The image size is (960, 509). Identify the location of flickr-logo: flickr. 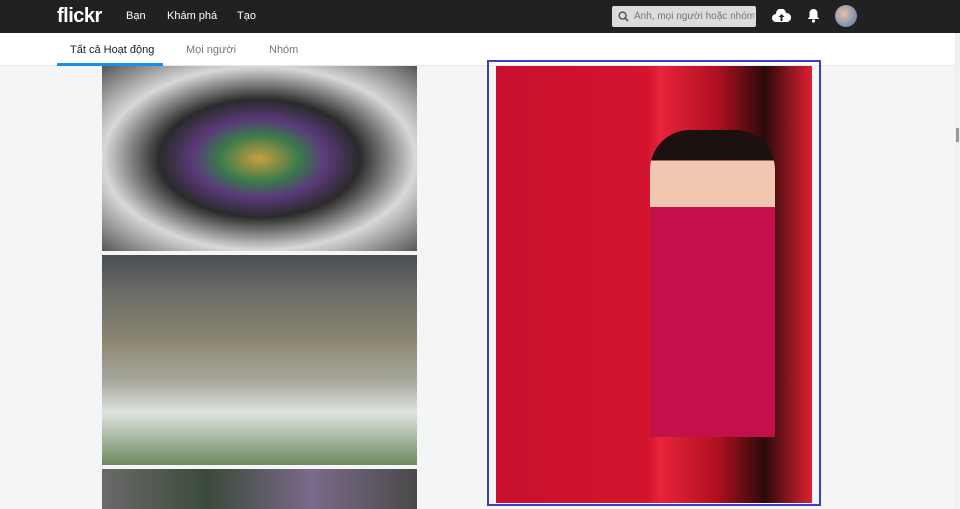
(79, 16).